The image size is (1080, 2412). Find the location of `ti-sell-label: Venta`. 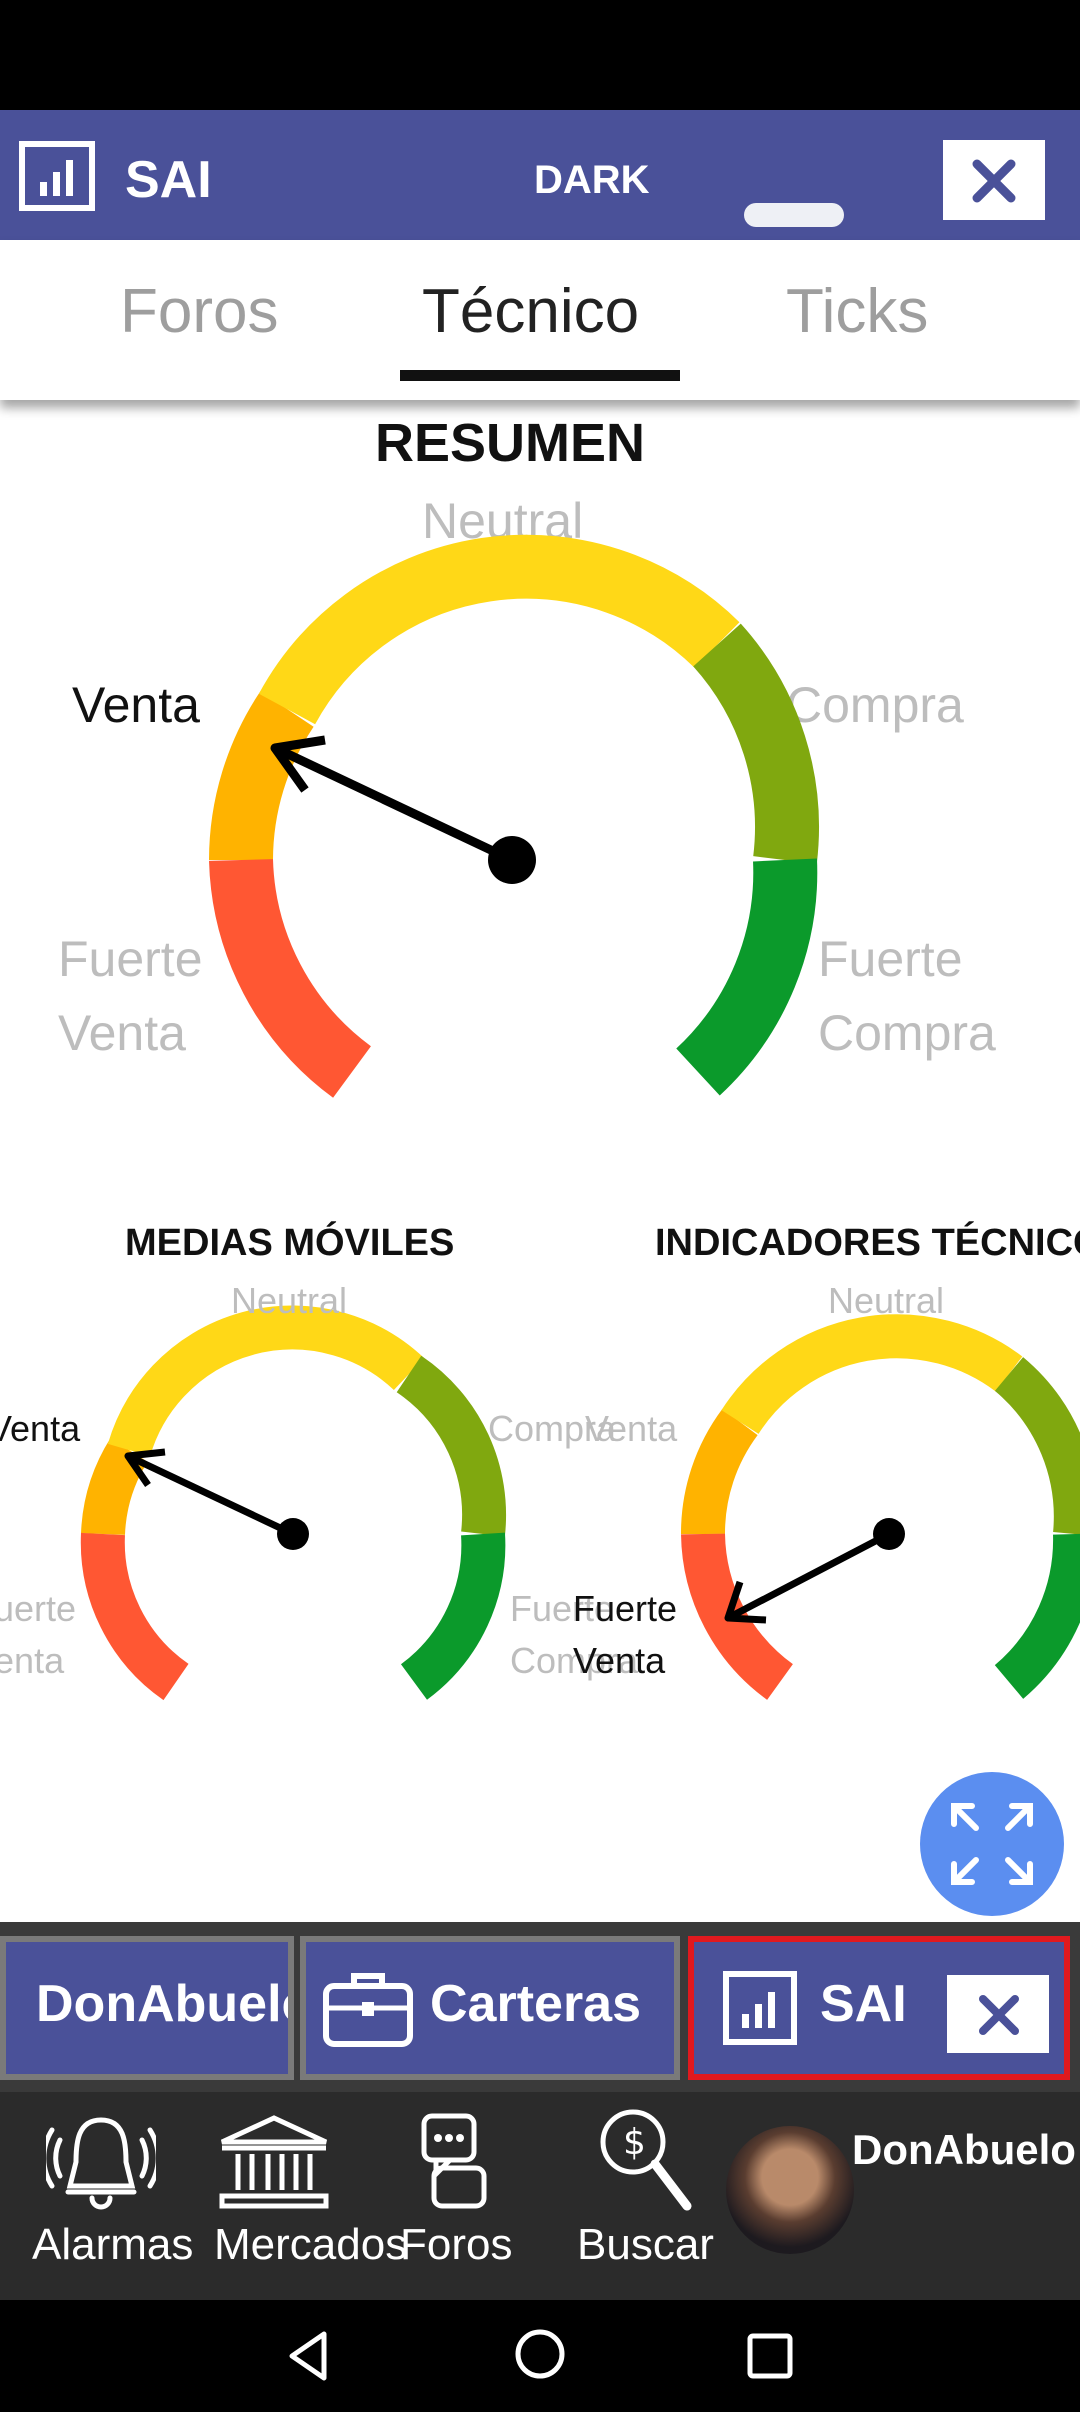

ti-sell-label: Venta is located at coordinates (631, 1428).